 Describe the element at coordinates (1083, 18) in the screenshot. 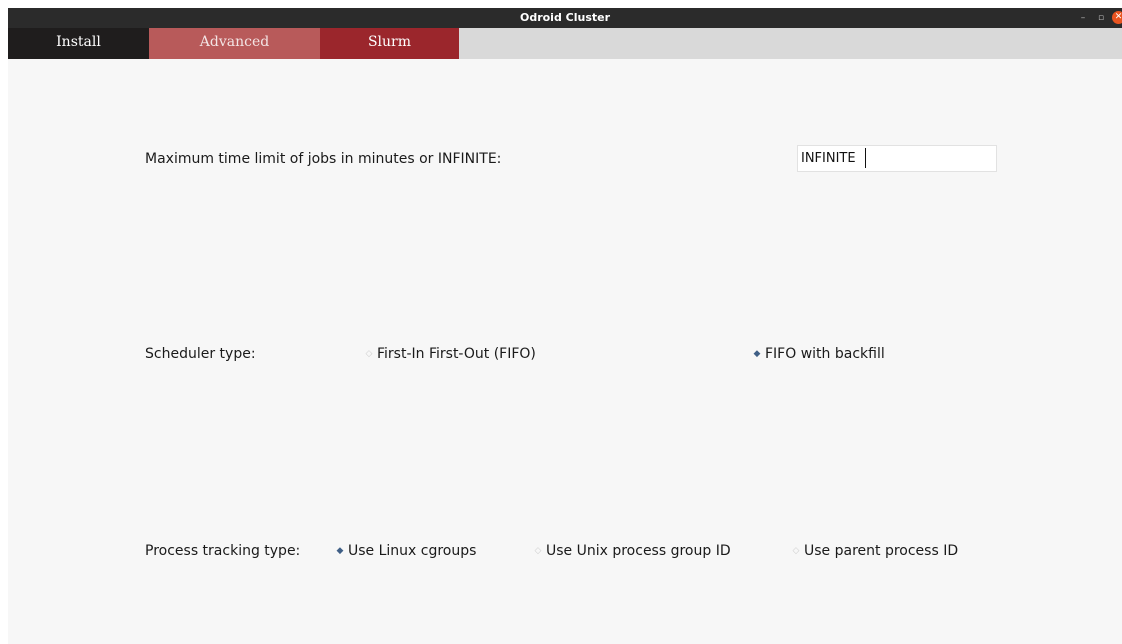

I see `minimize-icon: –` at that location.